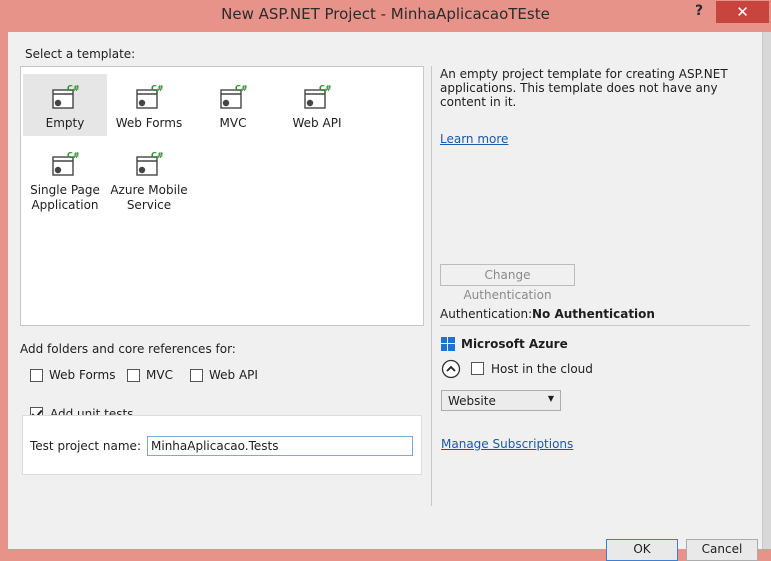 This screenshot has height=561, width=771. Describe the element at coordinates (722, 550) in the screenshot. I see `cancel-button: Cancel` at that location.